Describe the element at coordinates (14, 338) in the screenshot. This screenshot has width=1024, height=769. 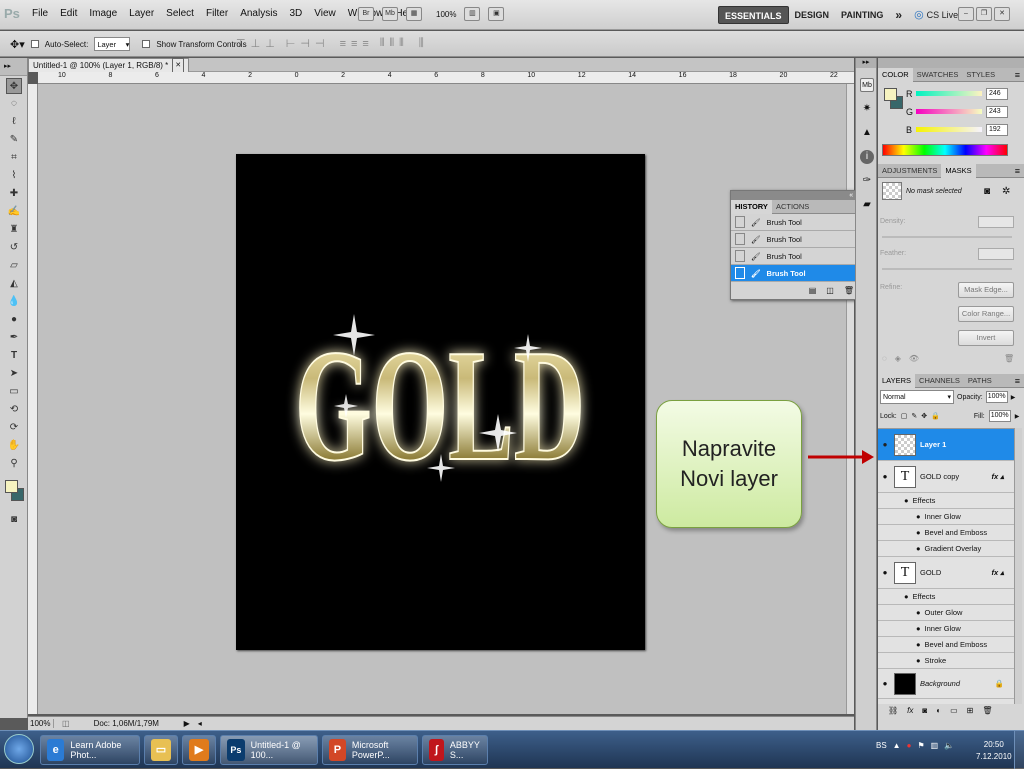
I see `pen-tool-icon: ✒` at that location.